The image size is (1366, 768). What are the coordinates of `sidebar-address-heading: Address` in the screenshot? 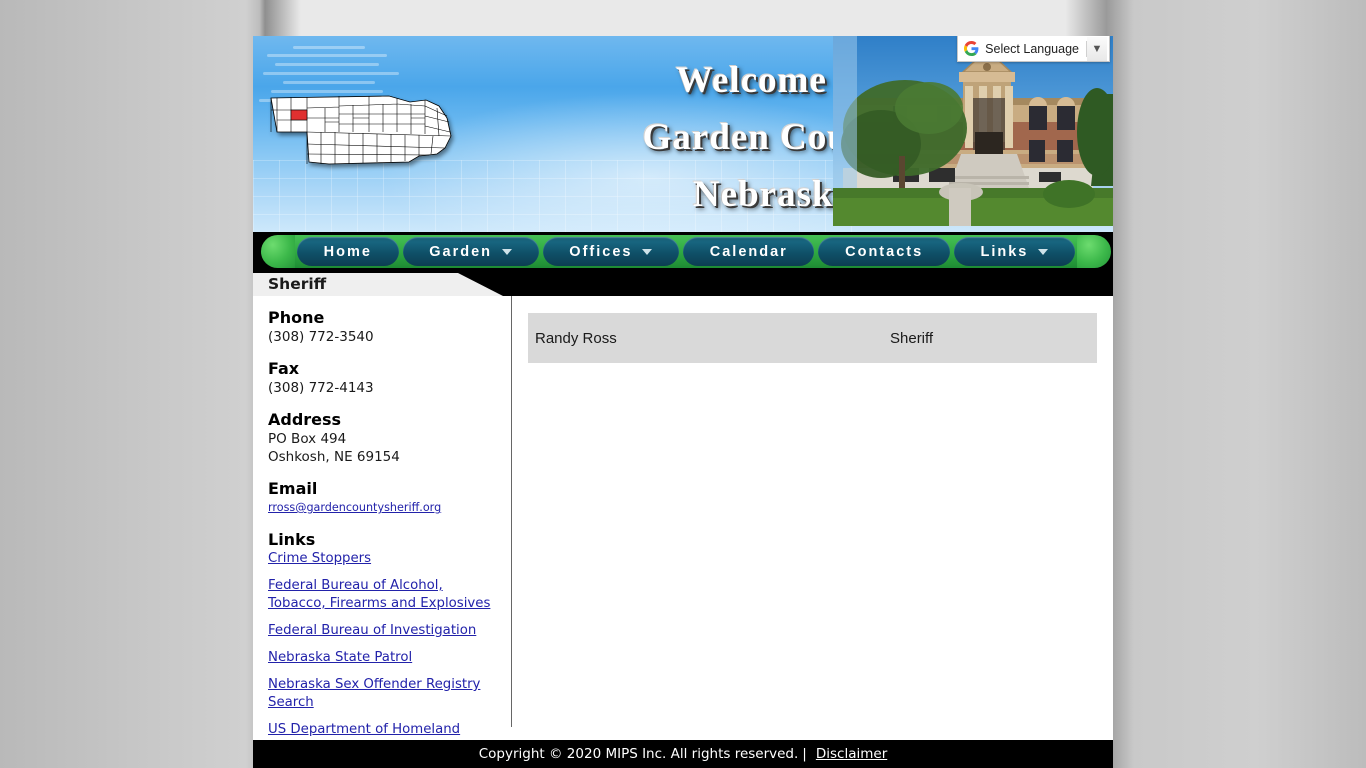 It's located at (305, 419).